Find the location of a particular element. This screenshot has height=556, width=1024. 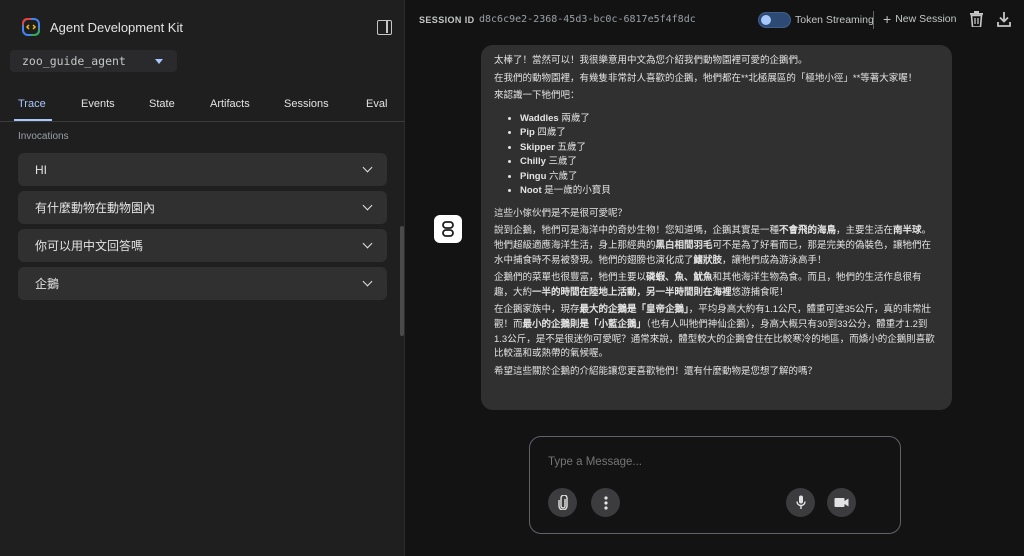

text-run: 企鵝們的菜單也很豐富，牠們主要以 is located at coordinates (570, 278).